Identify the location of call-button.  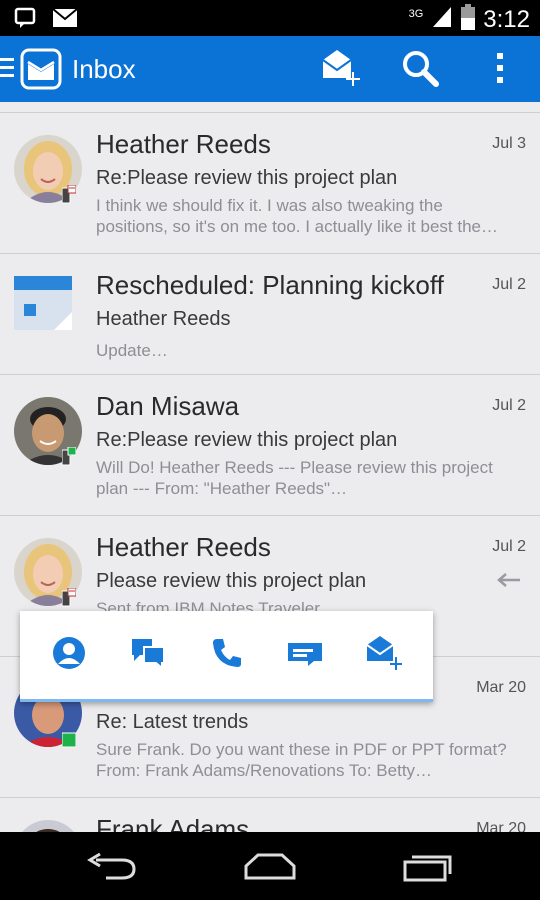
(227, 655).